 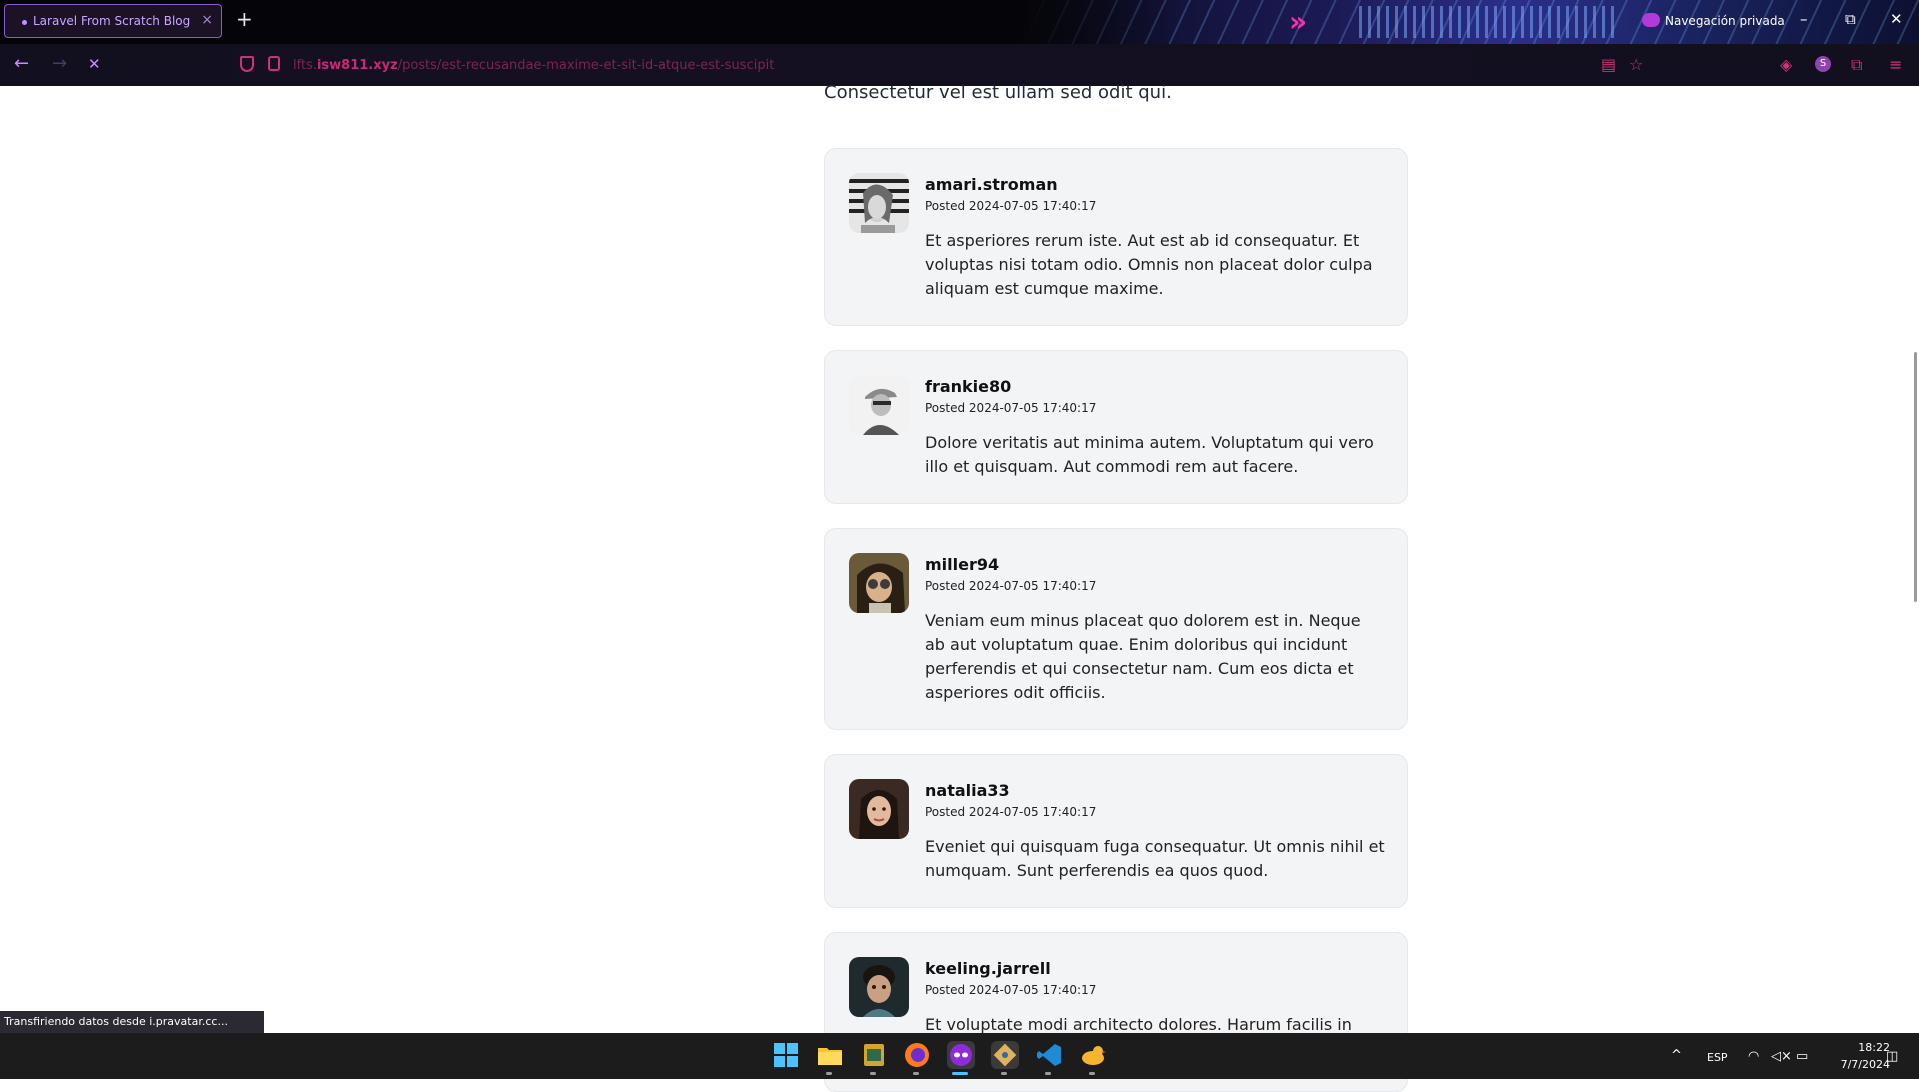 I want to click on tab-close-button: ×, so click(x=207, y=20).